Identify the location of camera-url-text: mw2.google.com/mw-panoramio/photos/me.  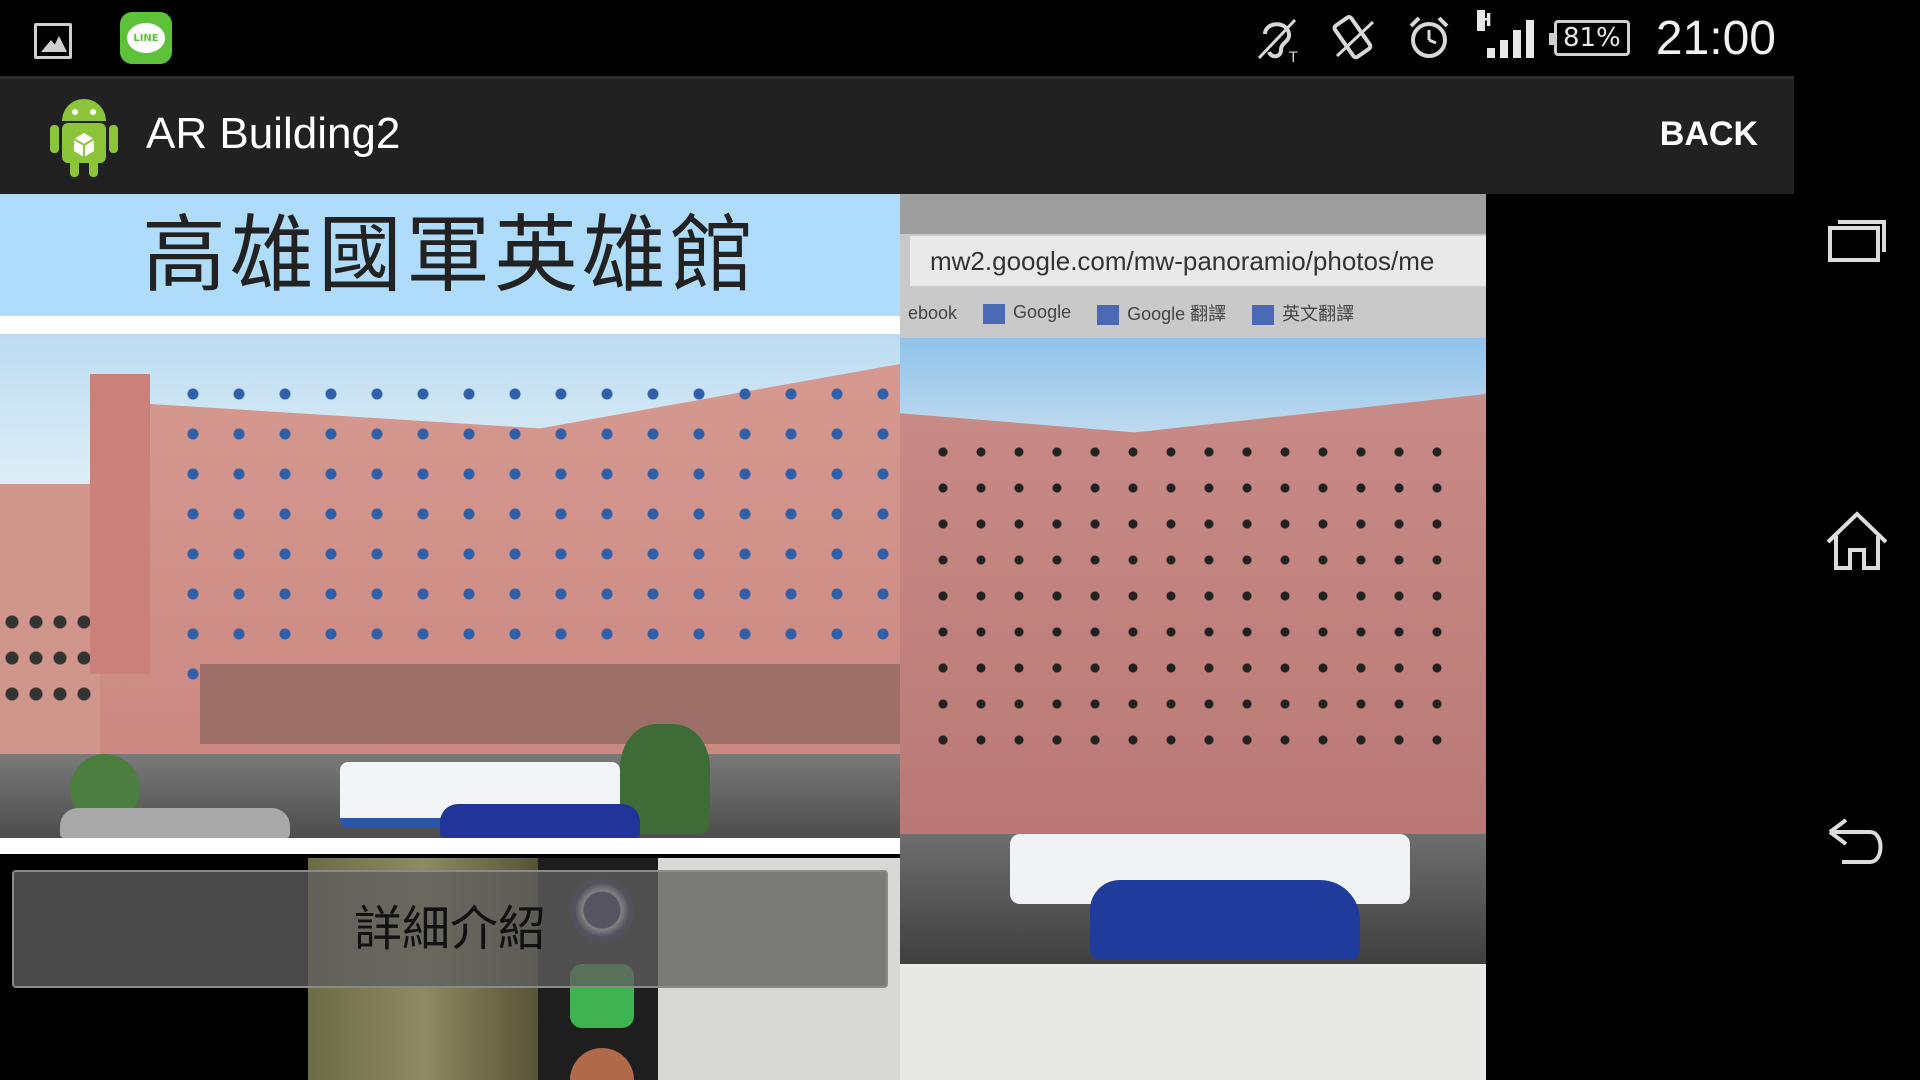
(1198, 261).